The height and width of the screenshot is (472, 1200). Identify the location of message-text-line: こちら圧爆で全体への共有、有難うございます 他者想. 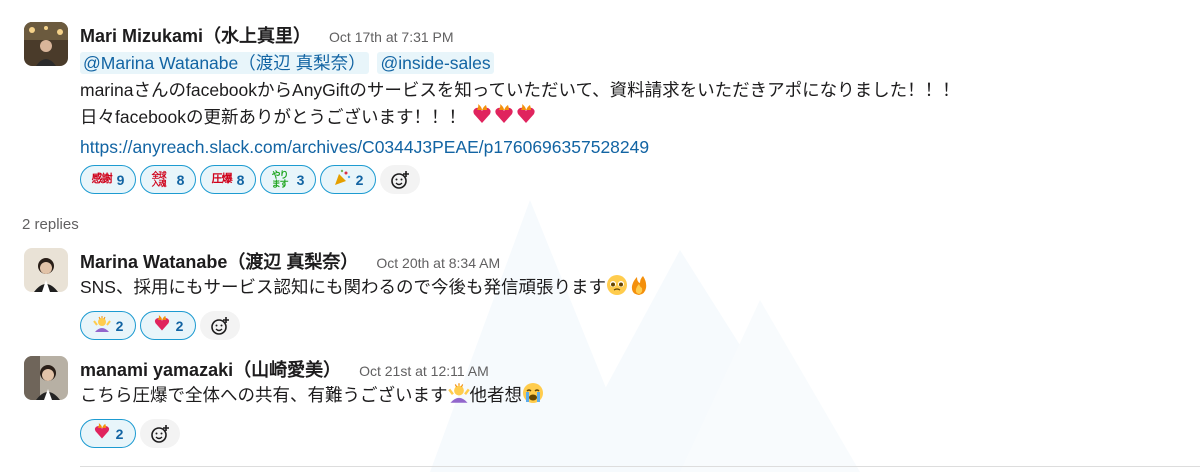
(640, 397).